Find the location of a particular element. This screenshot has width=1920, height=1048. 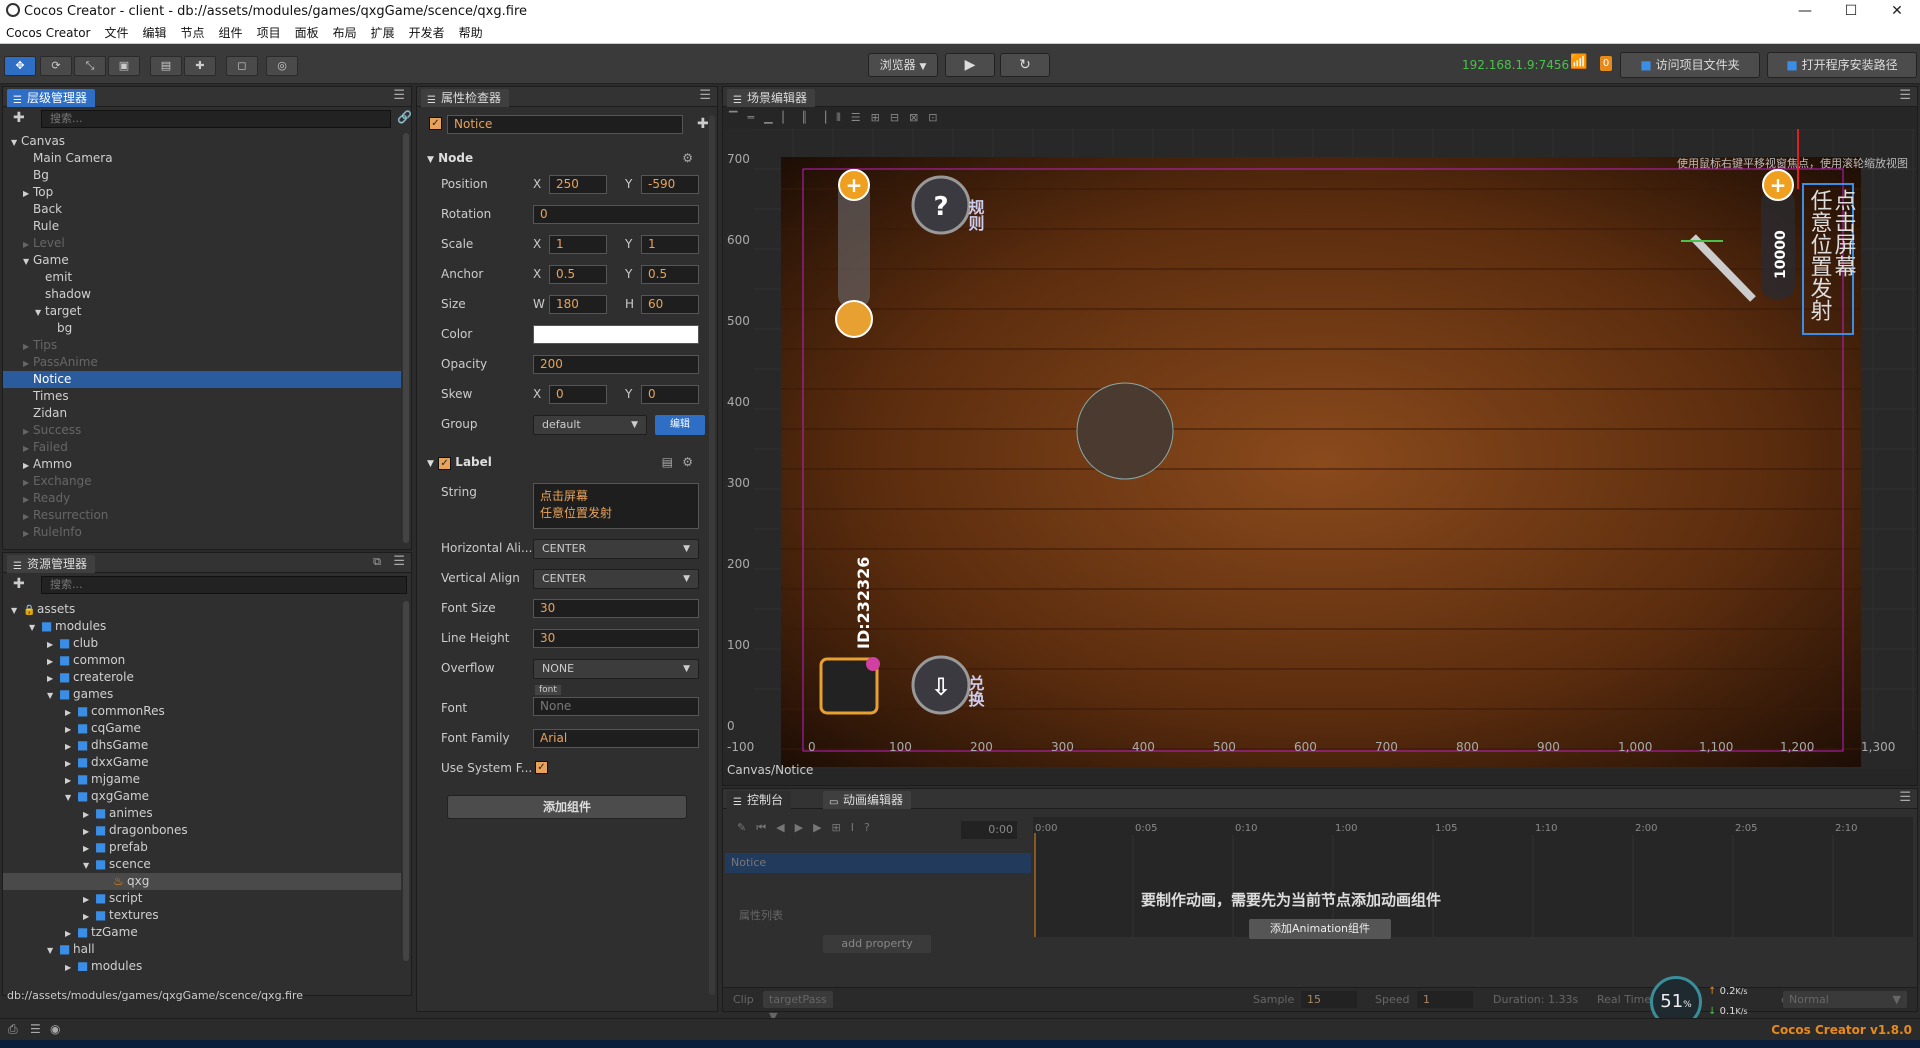

distribute-d-icon: ⊡ is located at coordinates (937, 117).